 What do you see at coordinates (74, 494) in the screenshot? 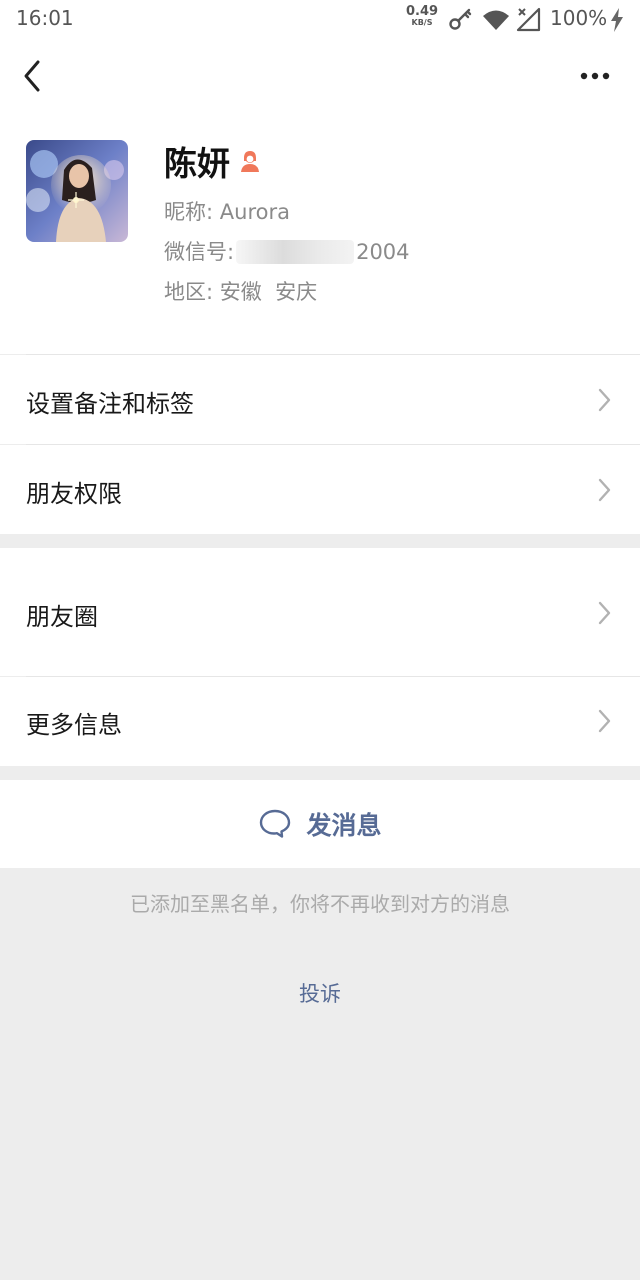
I see `friend-permissions-label: 朋友权限` at bounding box center [74, 494].